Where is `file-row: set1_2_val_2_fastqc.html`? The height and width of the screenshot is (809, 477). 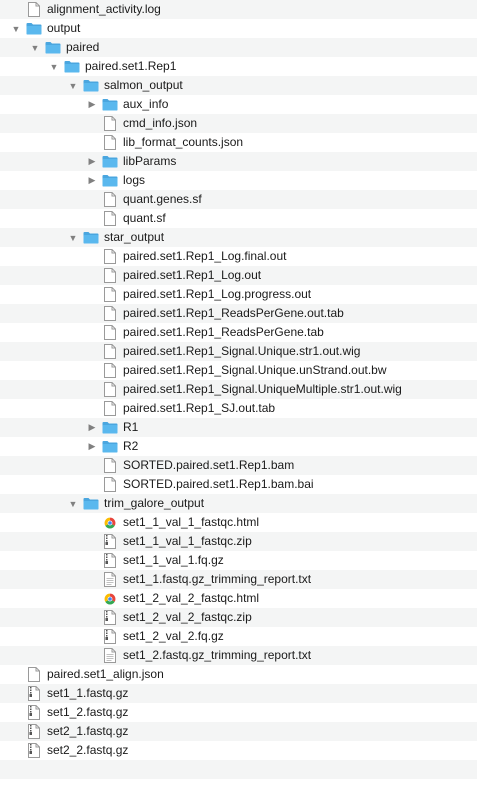
file-row: set1_2_val_2_fastqc.html is located at coordinates (238, 598).